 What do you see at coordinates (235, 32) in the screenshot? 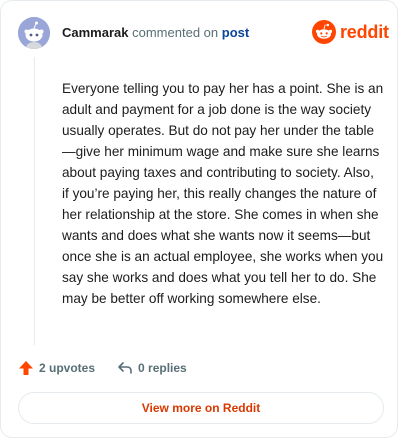
I see `post-link: post` at bounding box center [235, 32].